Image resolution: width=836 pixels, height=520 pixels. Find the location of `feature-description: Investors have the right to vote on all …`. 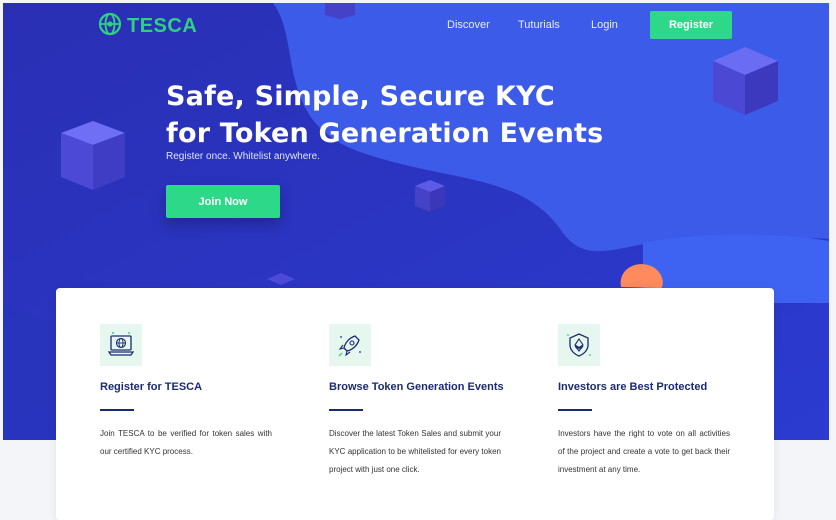

feature-description: Investors have the right to vote on all … is located at coordinates (644, 451).